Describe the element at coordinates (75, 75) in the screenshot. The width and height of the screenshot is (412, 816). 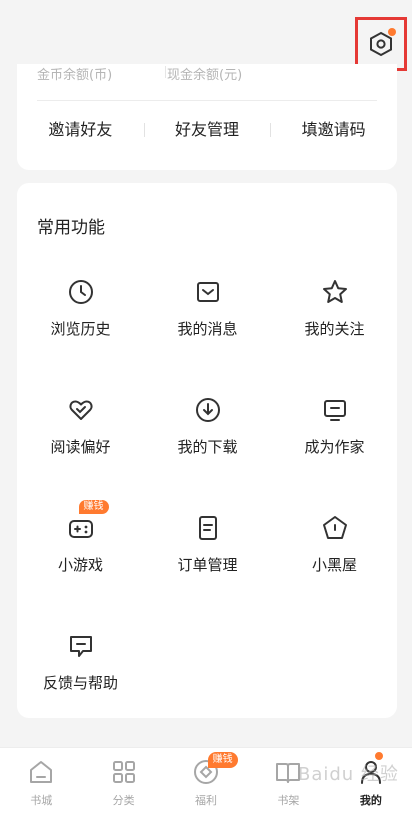
I see `gold-balance-label: 金币余额(币)` at that location.